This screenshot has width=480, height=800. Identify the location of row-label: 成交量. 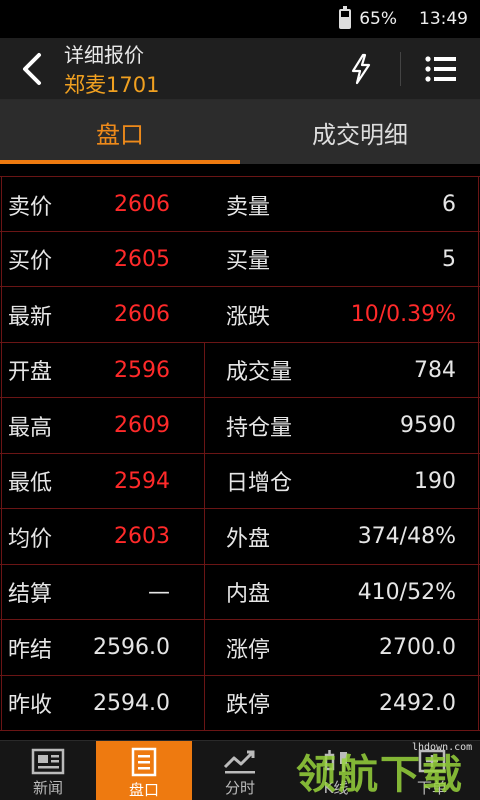
(259, 372).